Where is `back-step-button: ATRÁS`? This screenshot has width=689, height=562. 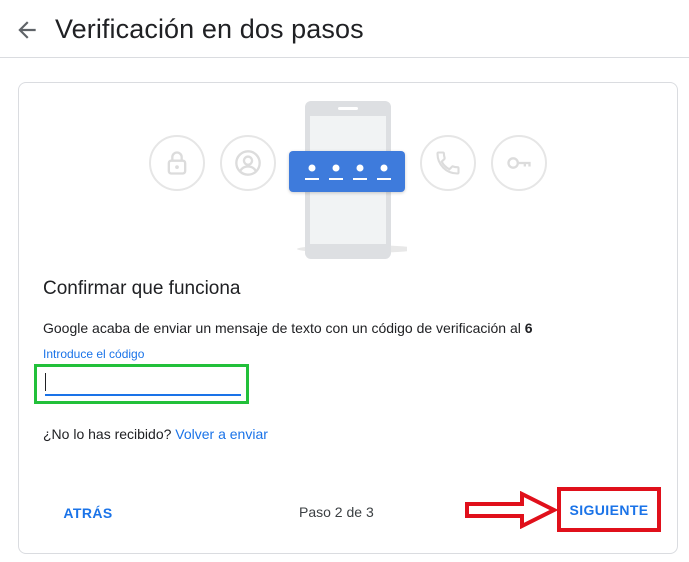
back-step-button: ATRÁS is located at coordinates (88, 513).